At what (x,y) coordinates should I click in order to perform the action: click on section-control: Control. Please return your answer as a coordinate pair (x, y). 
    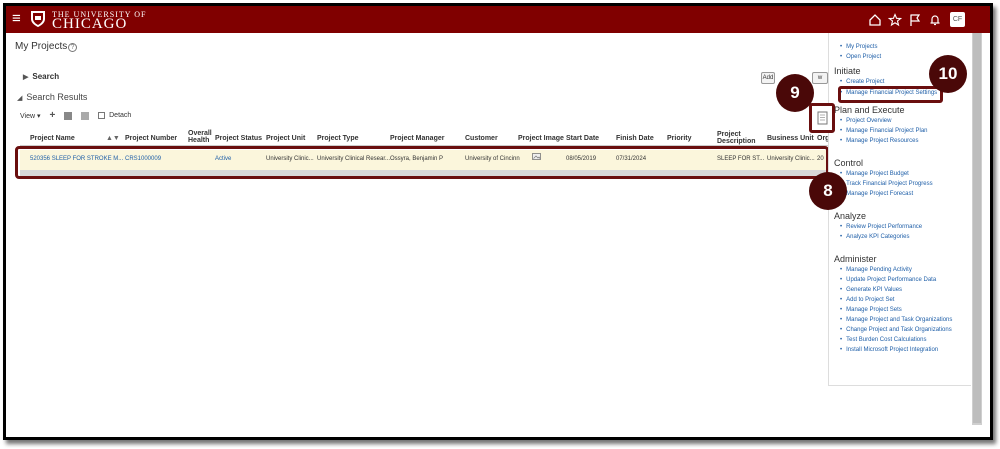
    Looking at the image, I should click on (849, 163).